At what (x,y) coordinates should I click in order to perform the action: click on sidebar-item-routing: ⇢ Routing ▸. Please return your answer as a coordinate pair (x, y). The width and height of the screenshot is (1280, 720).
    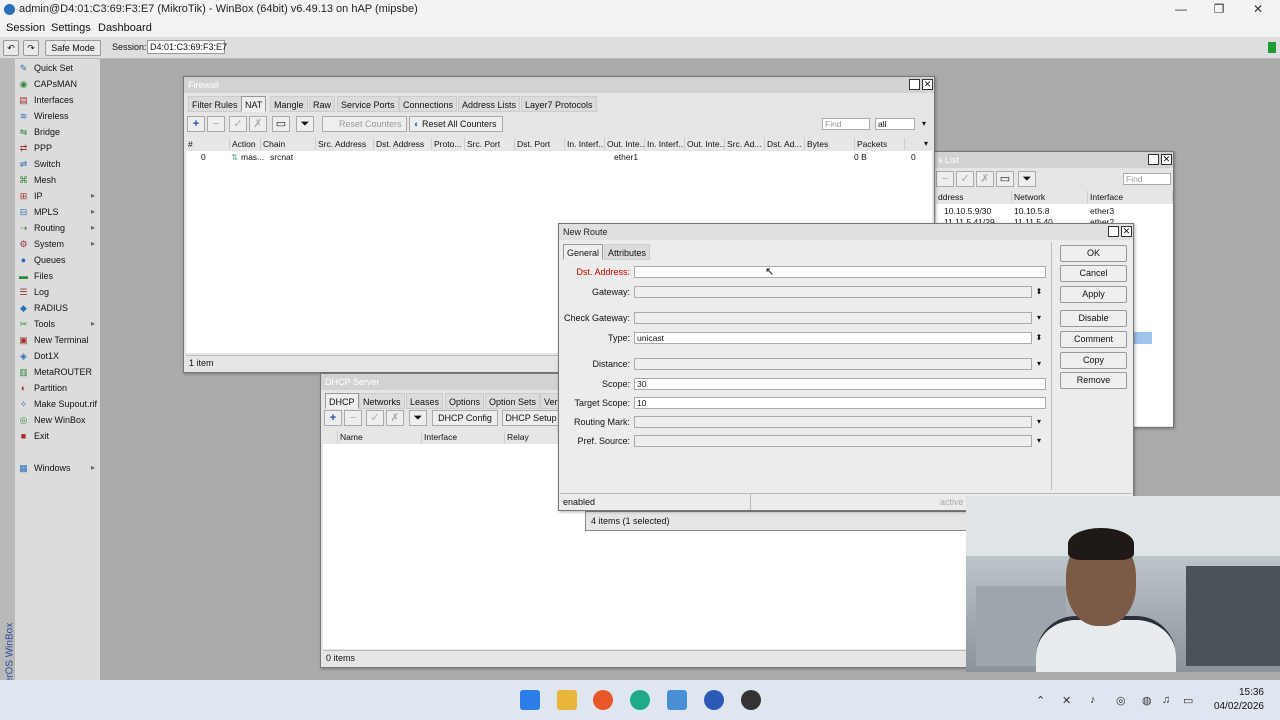
    Looking at the image, I should click on (58, 228).